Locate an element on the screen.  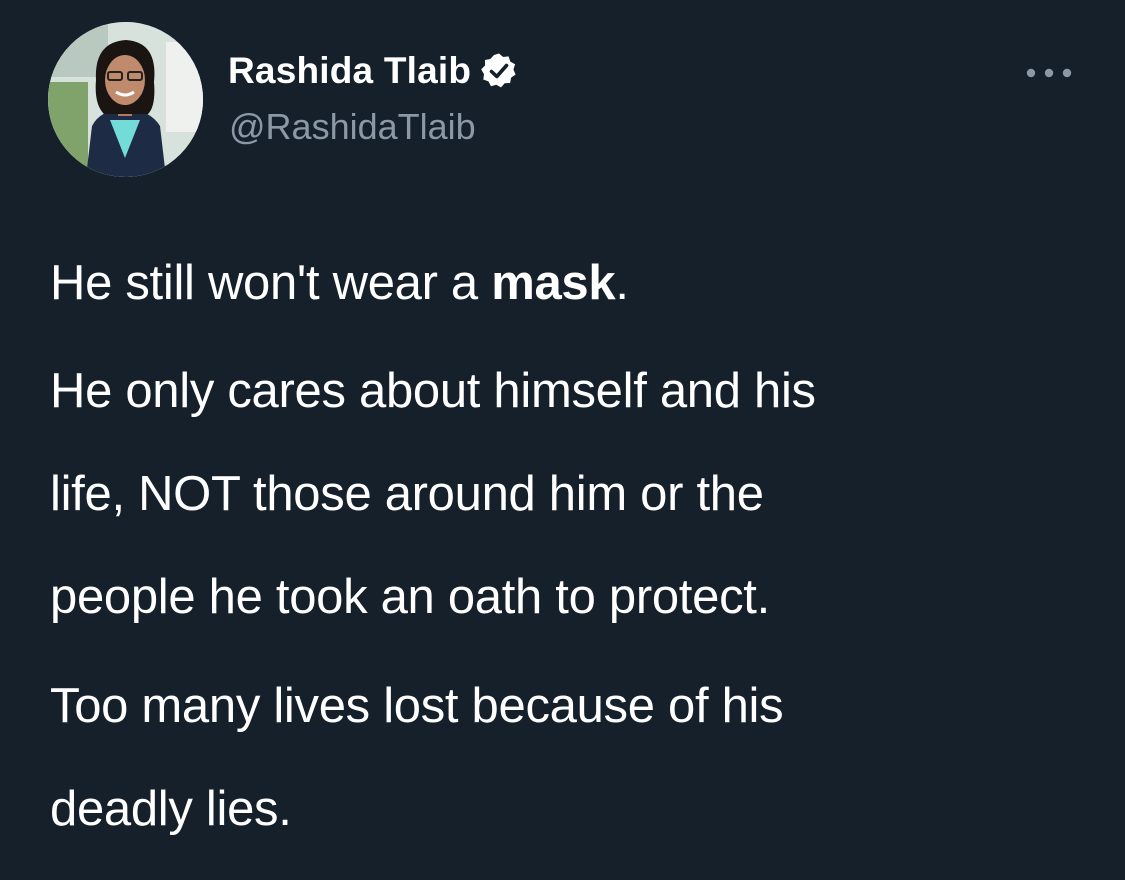
tweet-paragraph-1: He still won't wear a mask. is located at coordinates (575, 283).